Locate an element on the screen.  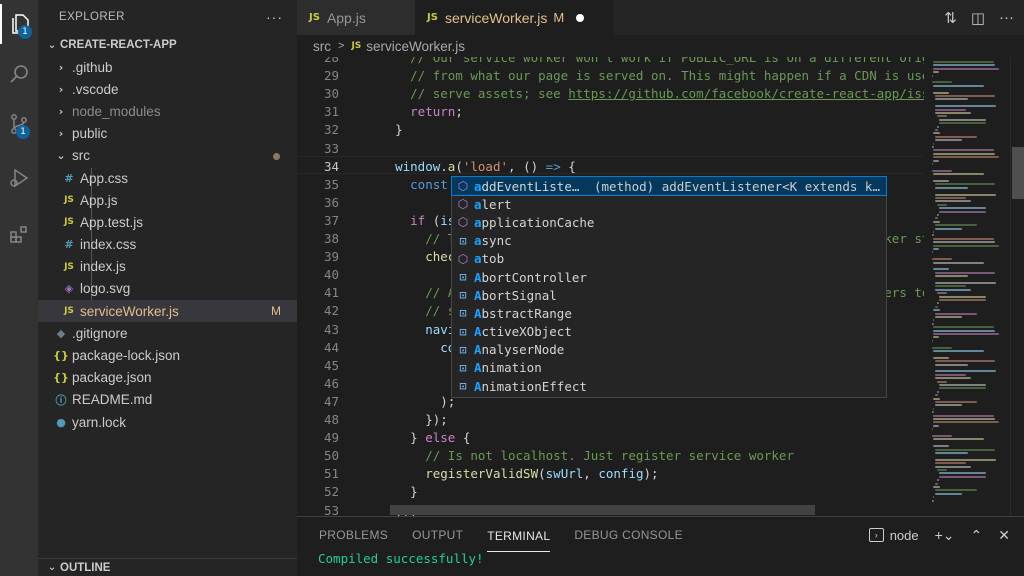
open-changes-icon: ⇅ is located at coordinates (950, 18).